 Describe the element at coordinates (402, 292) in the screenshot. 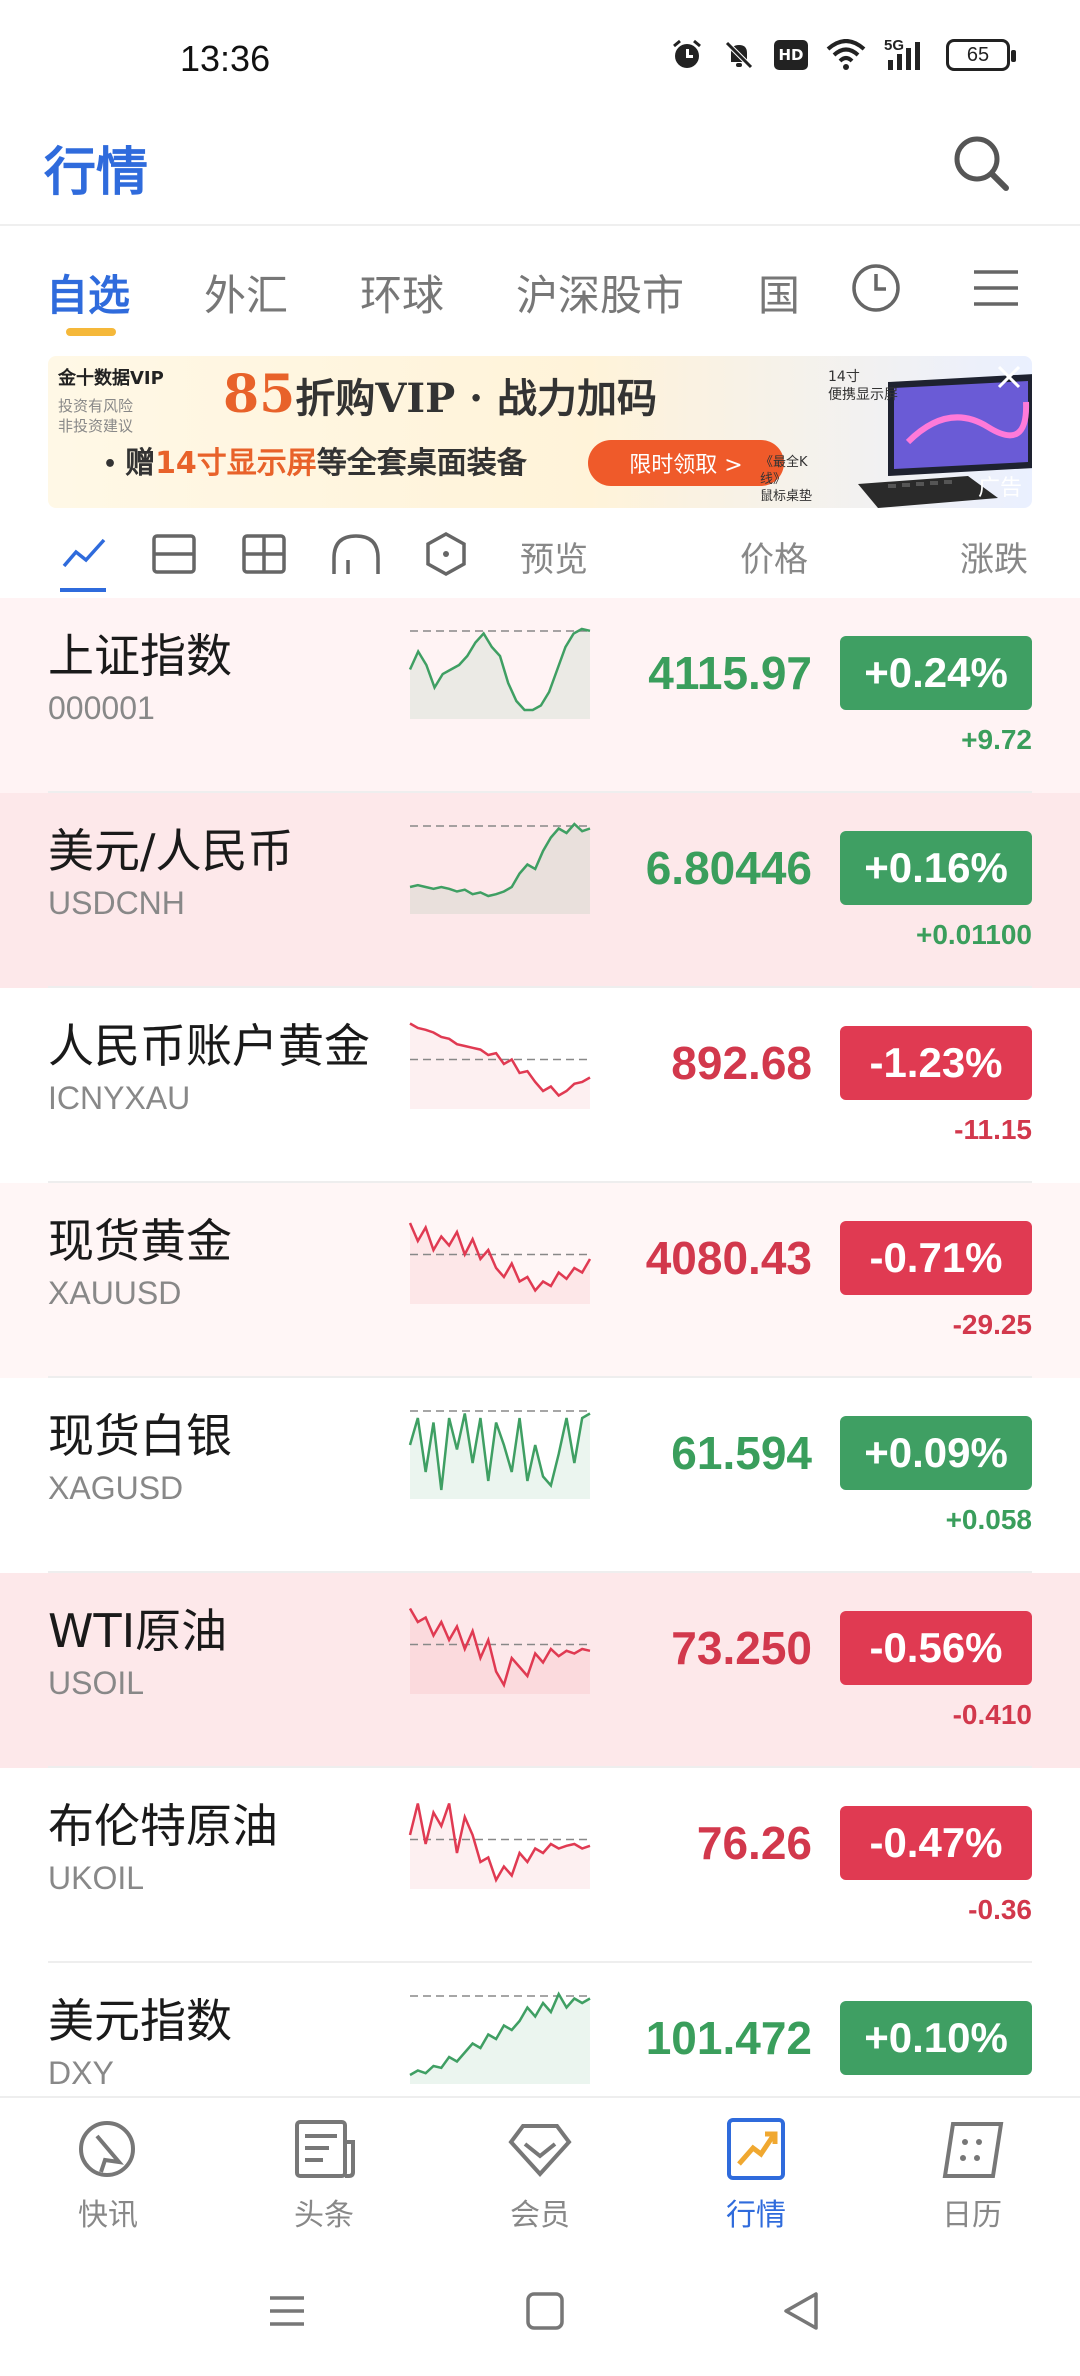

I see `tab-global: 环球` at that location.